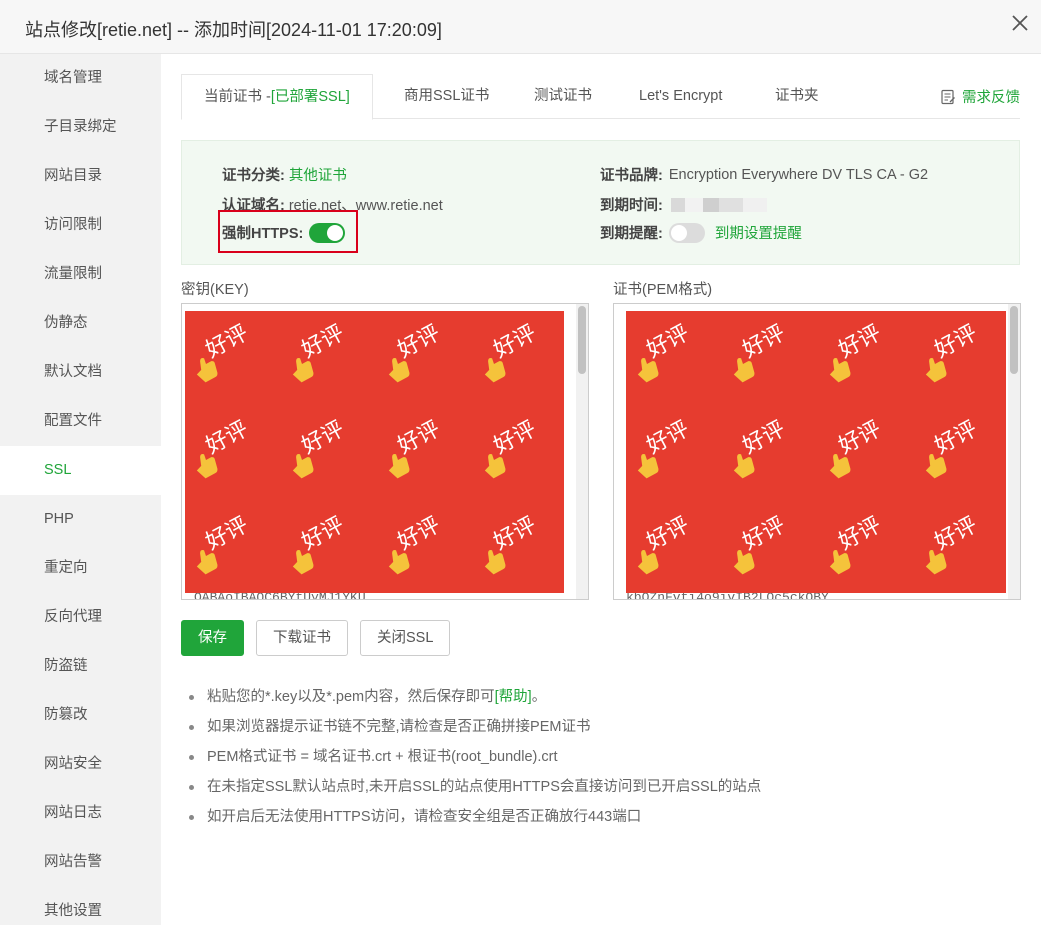  Describe the element at coordinates (513, 697) in the screenshot. I see `help-link: [帮助]` at that location.